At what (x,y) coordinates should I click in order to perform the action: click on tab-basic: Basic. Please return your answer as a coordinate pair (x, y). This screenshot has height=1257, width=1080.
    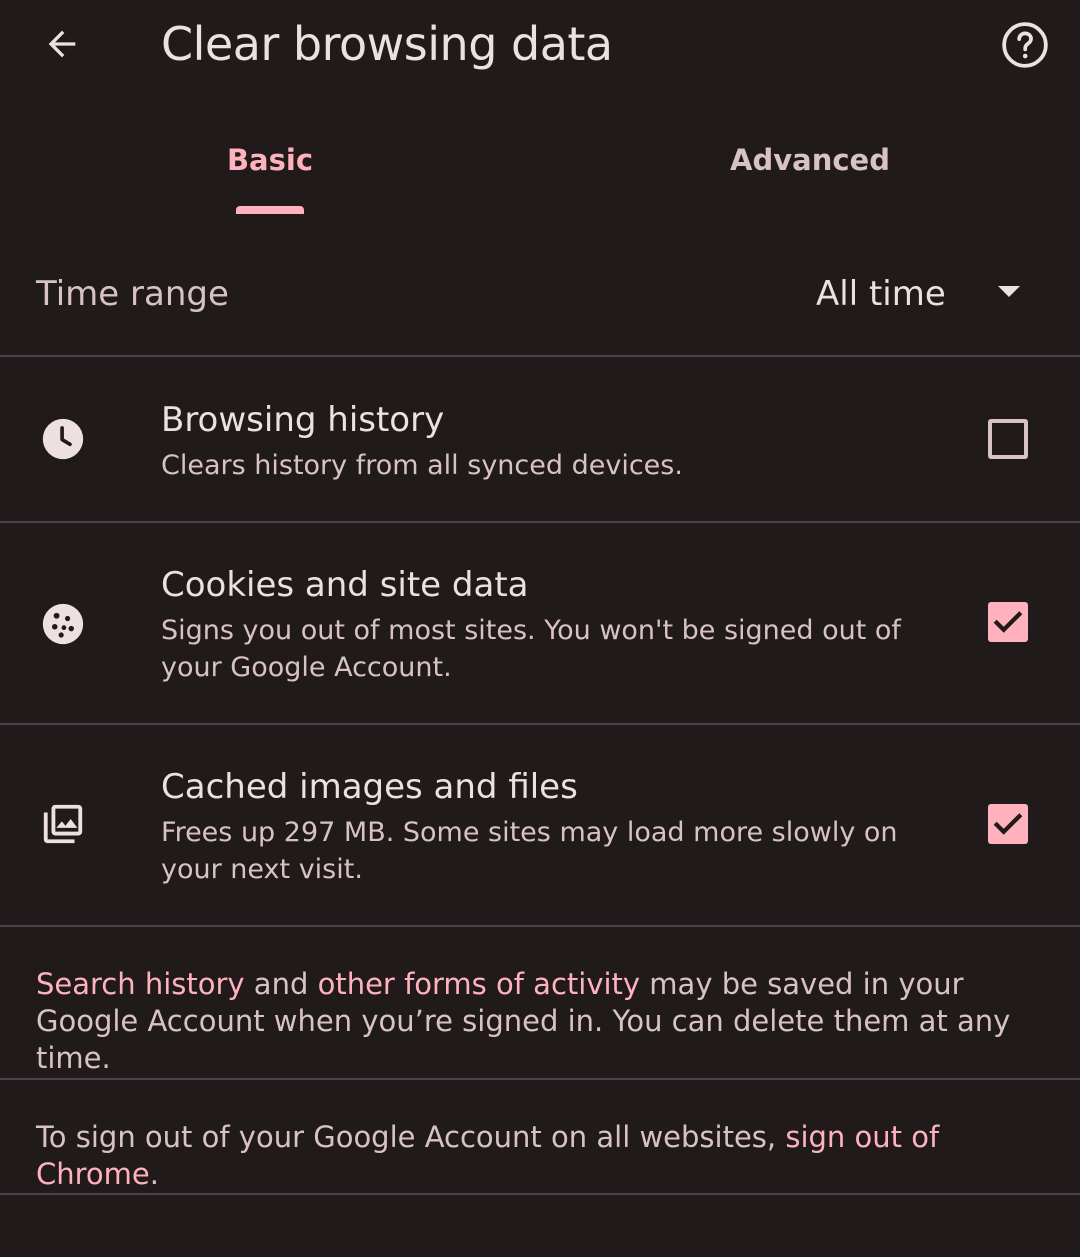
    Looking at the image, I should click on (270, 162).